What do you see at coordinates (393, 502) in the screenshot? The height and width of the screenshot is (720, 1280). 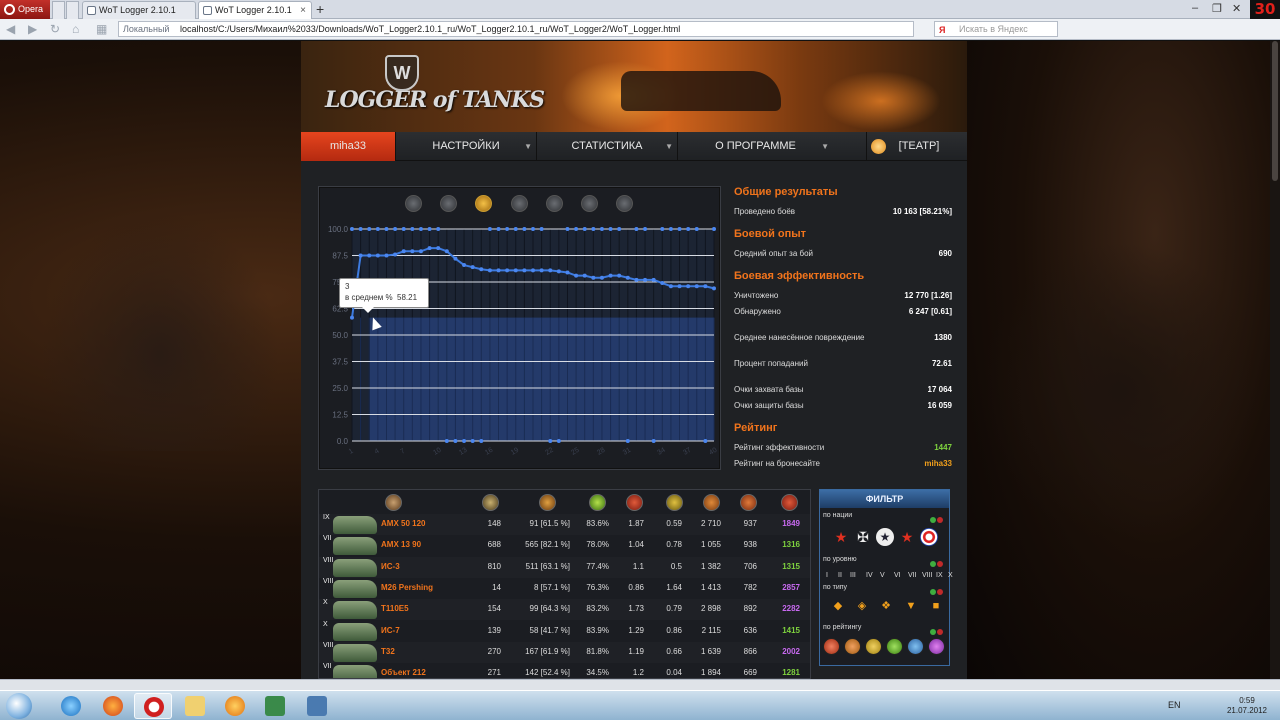 I see `tank-type-icon` at bounding box center [393, 502].